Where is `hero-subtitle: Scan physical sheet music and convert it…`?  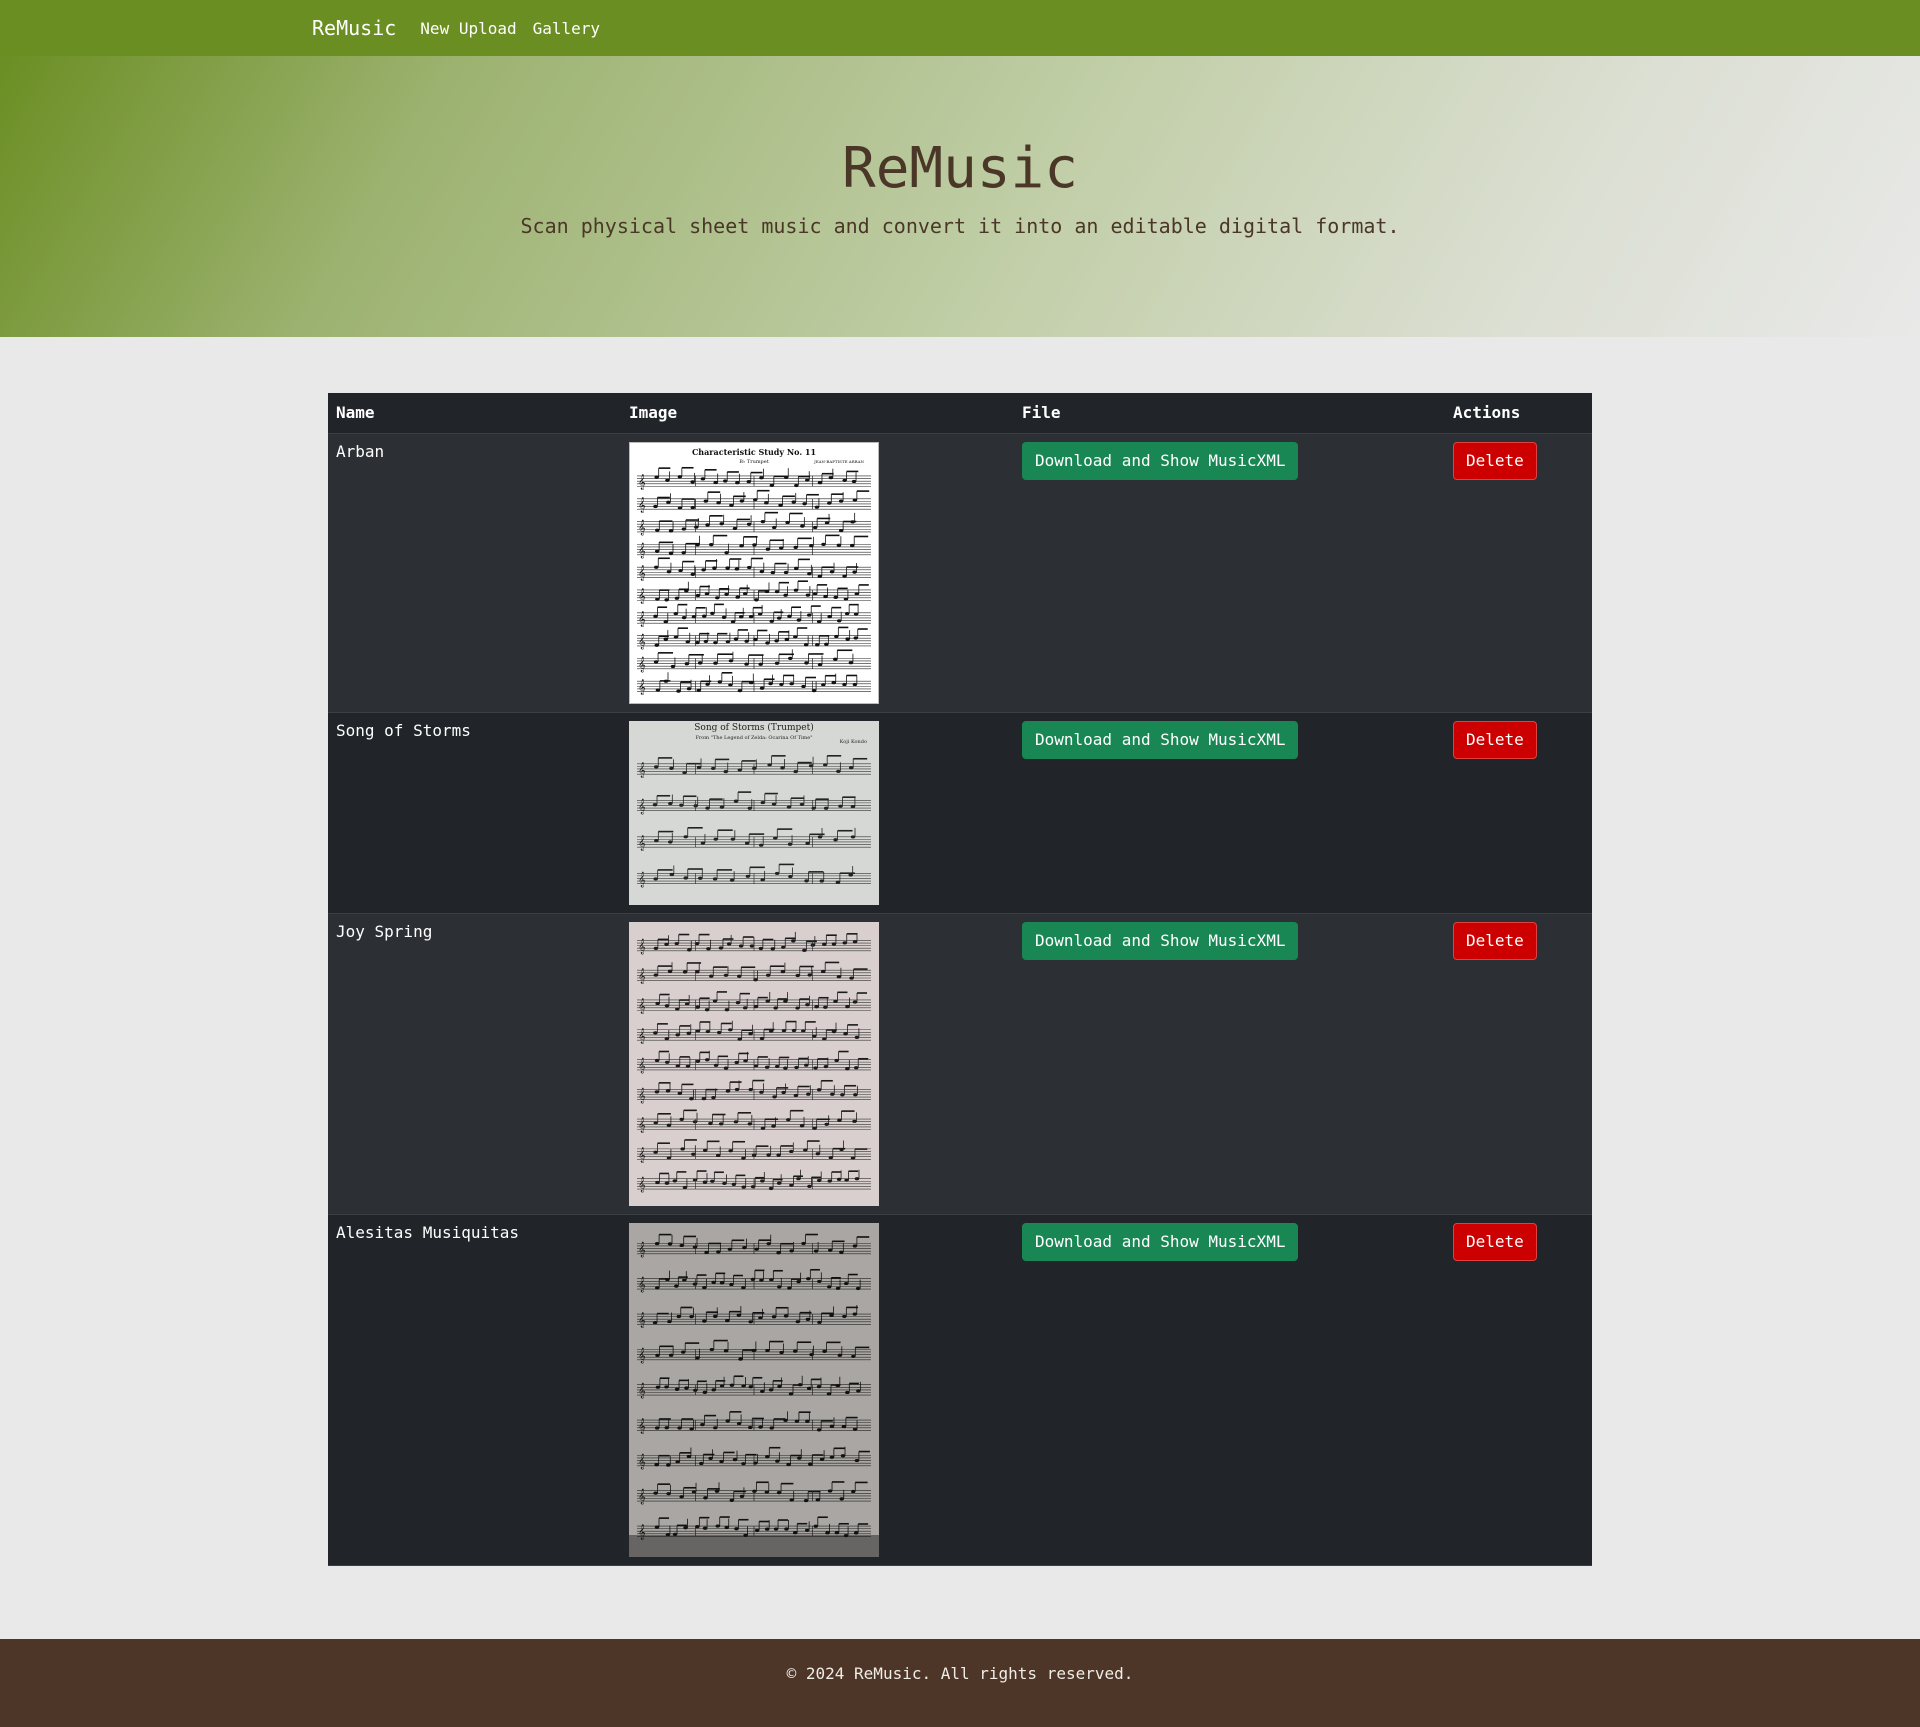 hero-subtitle: Scan physical sheet music and convert it… is located at coordinates (960, 226).